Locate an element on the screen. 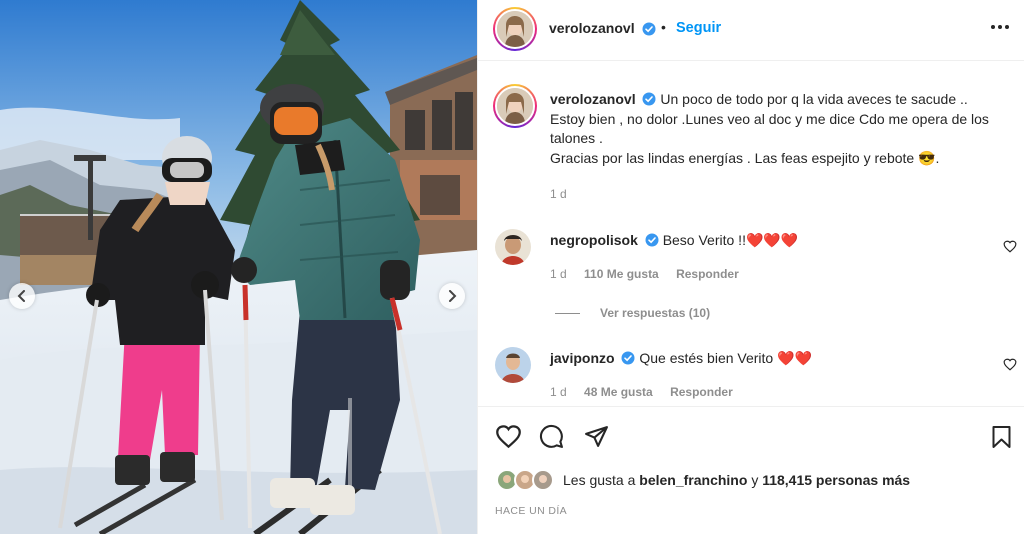 This screenshot has height=534, width=1024. likers-avatars is located at coordinates (528, 480).